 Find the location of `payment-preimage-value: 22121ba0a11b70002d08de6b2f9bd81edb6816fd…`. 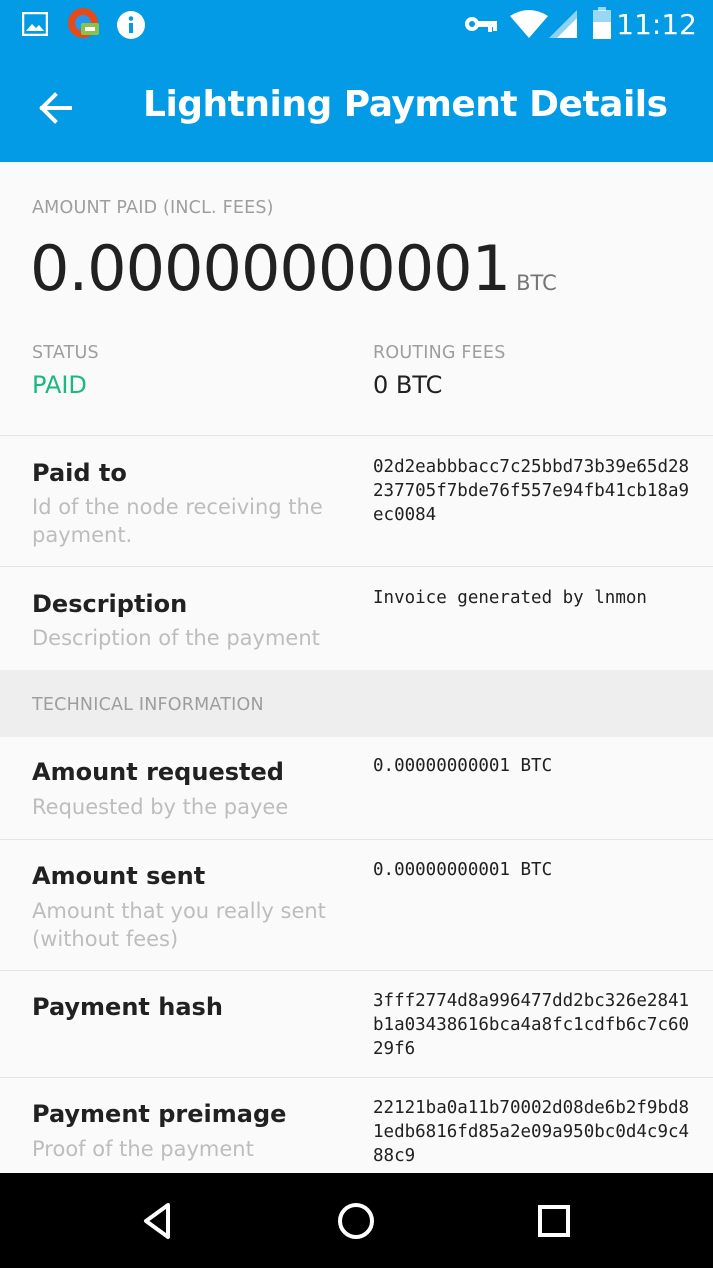

payment-preimage-value: 22121ba0a11b70002d08de6b2f9bd81edb6816fd… is located at coordinates (533, 1132).